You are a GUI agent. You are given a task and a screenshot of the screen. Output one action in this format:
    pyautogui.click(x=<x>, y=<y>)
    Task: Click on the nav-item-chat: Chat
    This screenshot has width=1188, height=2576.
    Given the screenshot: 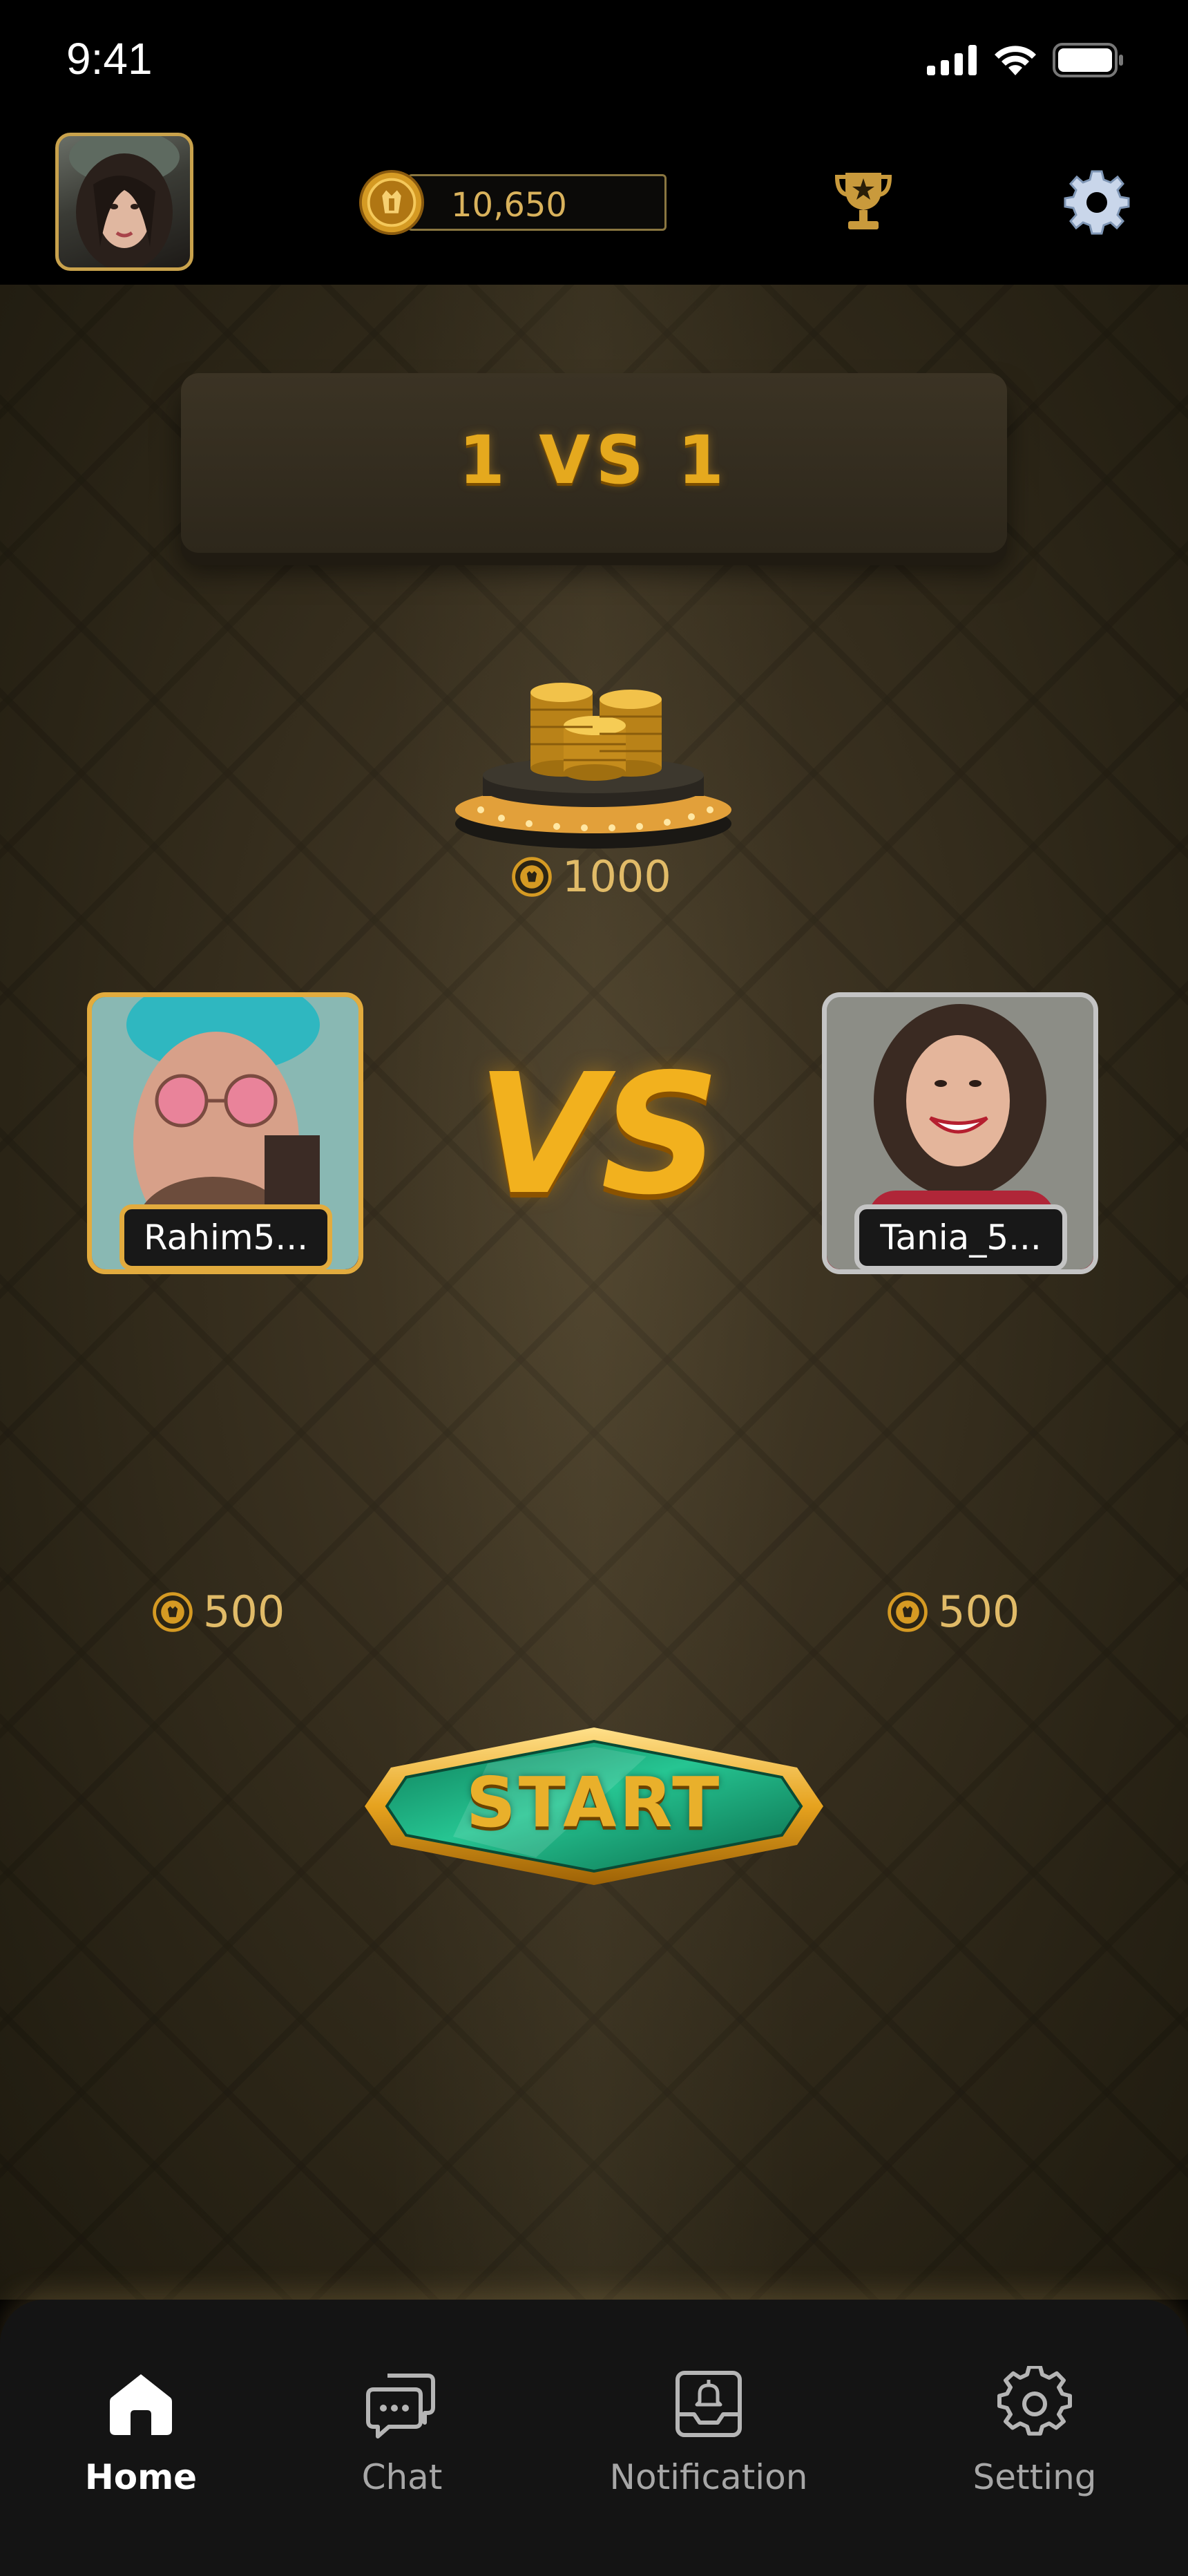 What is the action you would take?
    pyautogui.click(x=402, y=2431)
    